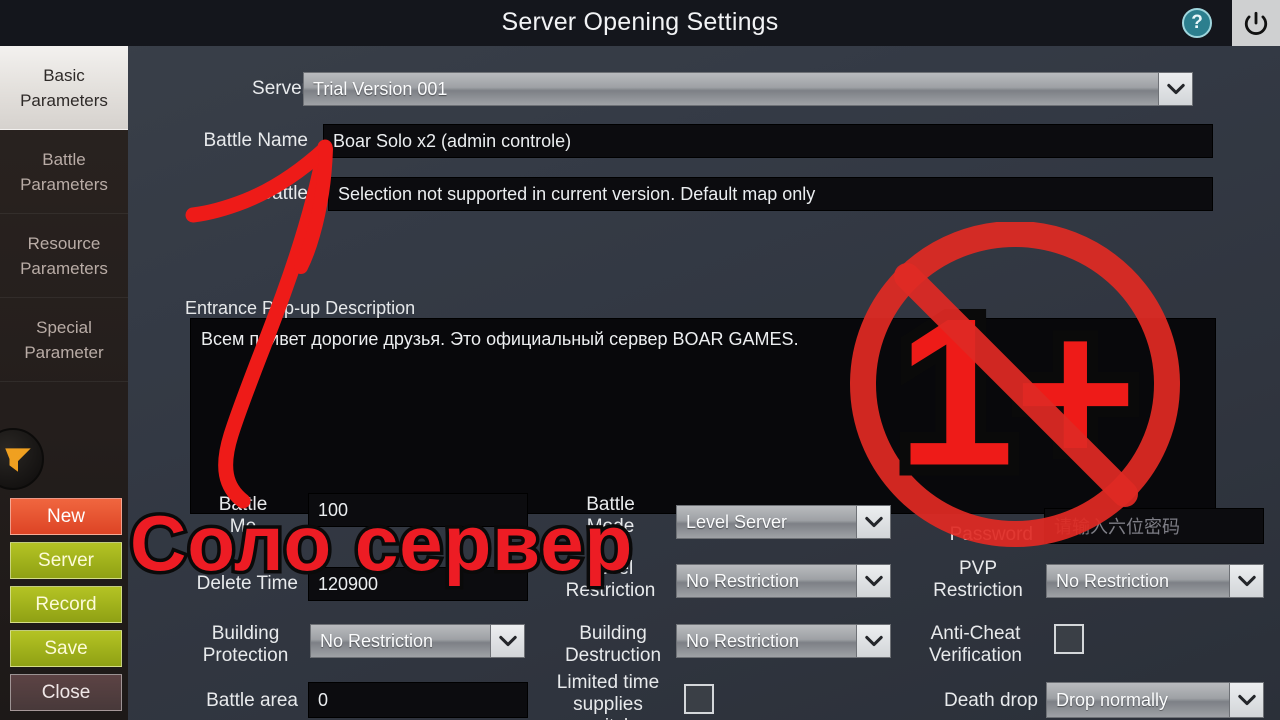 The image size is (1280, 720). What do you see at coordinates (300, 308) in the screenshot?
I see `description-label: Entrance Pop-up Description` at bounding box center [300, 308].